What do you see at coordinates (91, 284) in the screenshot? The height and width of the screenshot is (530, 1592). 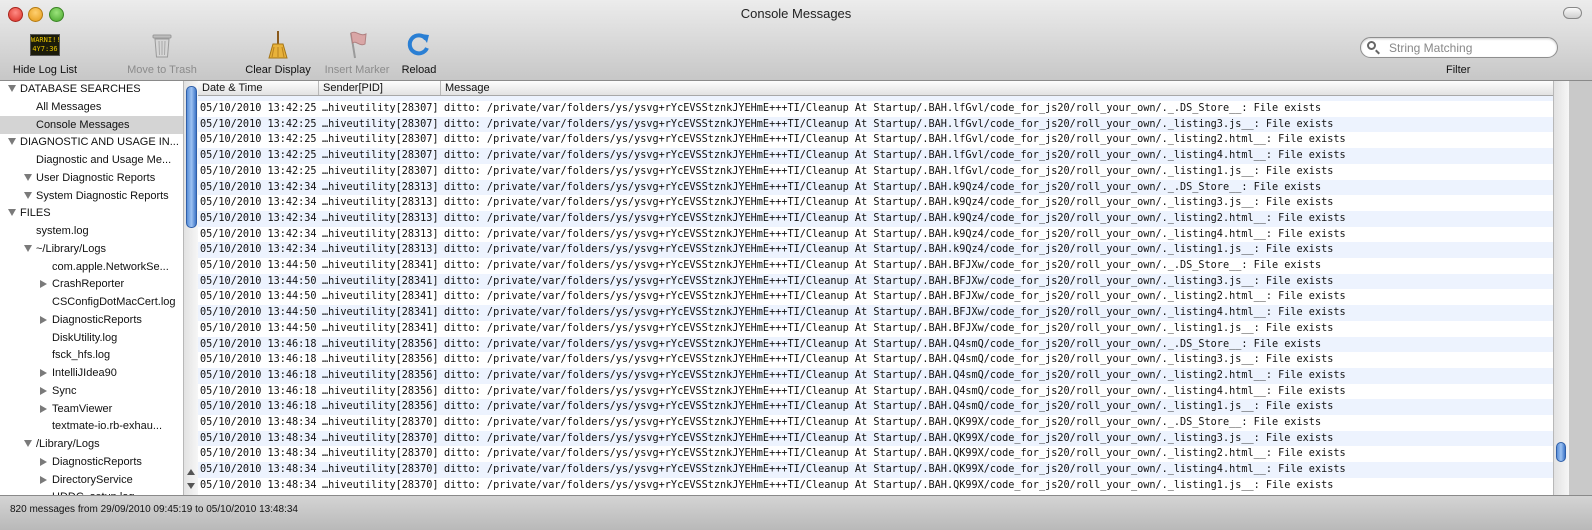 I see `sidebar-item: CrashReporter` at bounding box center [91, 284].